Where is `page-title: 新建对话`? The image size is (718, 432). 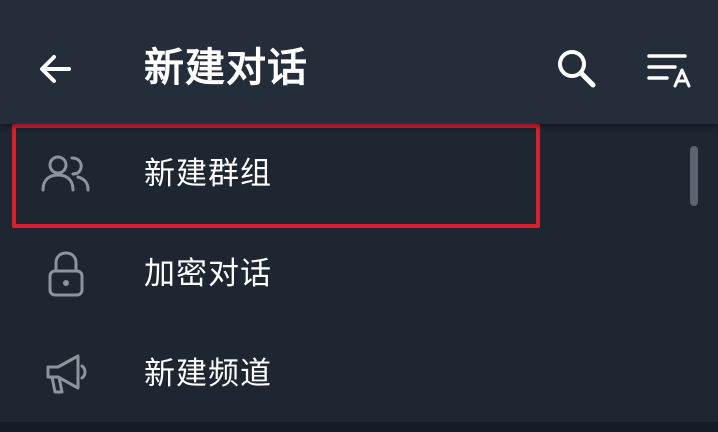
page-title: 新建对话 is located at coordinates (226, 68).